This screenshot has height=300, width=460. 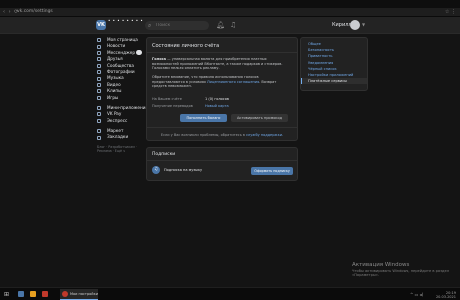 I want to click on browser-tab-strip, so click(x=230, y=4).